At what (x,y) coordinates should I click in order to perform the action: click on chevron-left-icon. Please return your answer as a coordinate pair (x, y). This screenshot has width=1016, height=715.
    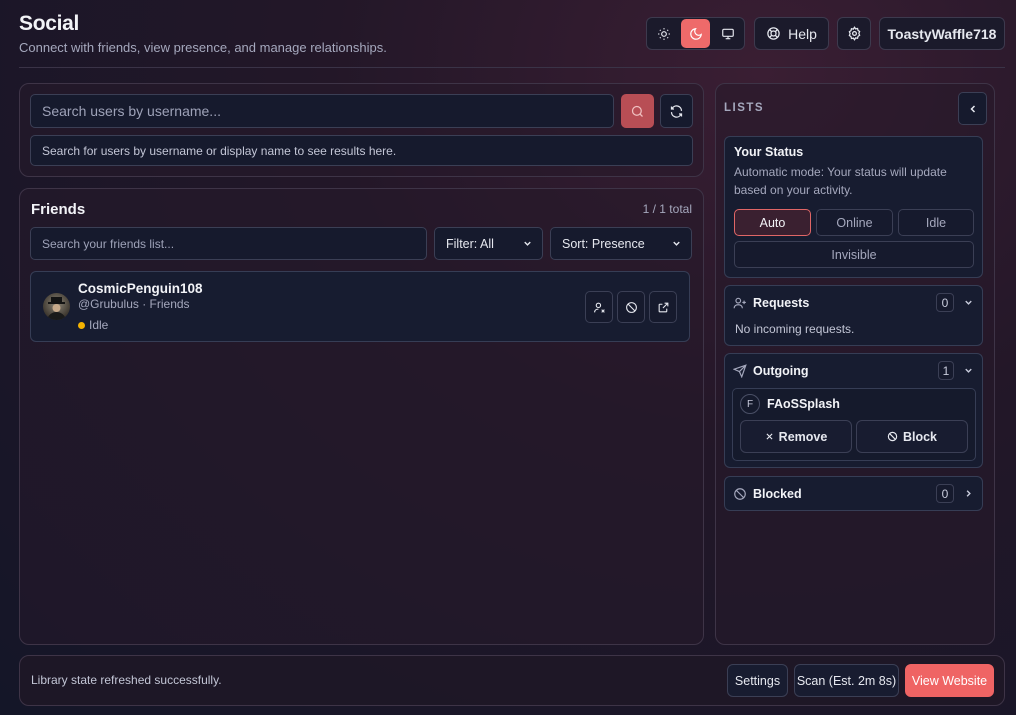
    Looking at the image, I should click on (972, 108).